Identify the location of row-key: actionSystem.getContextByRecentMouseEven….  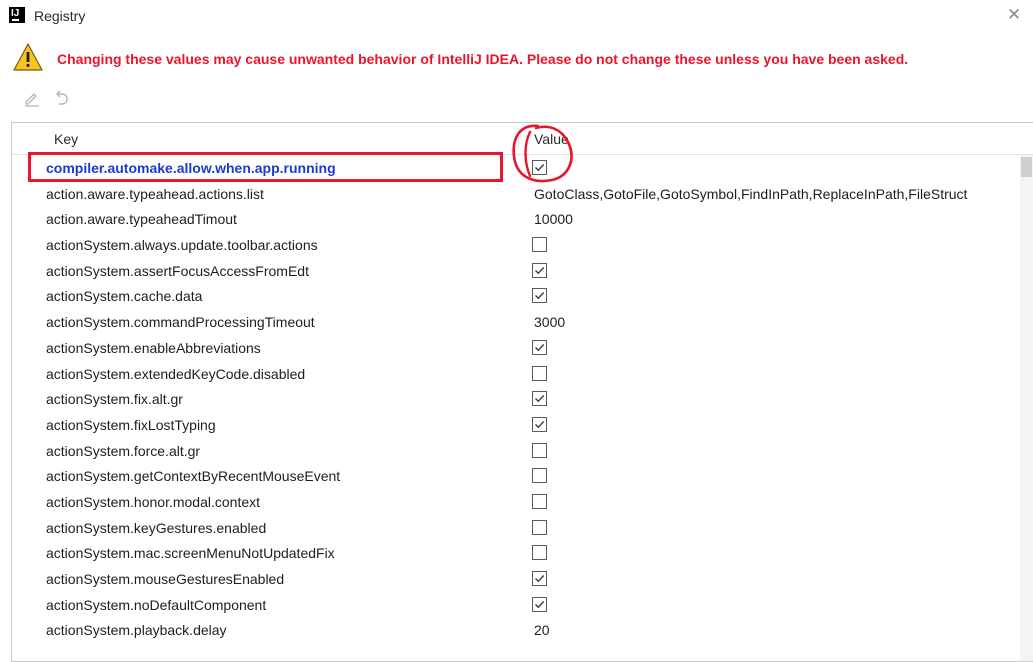
(193, 476).